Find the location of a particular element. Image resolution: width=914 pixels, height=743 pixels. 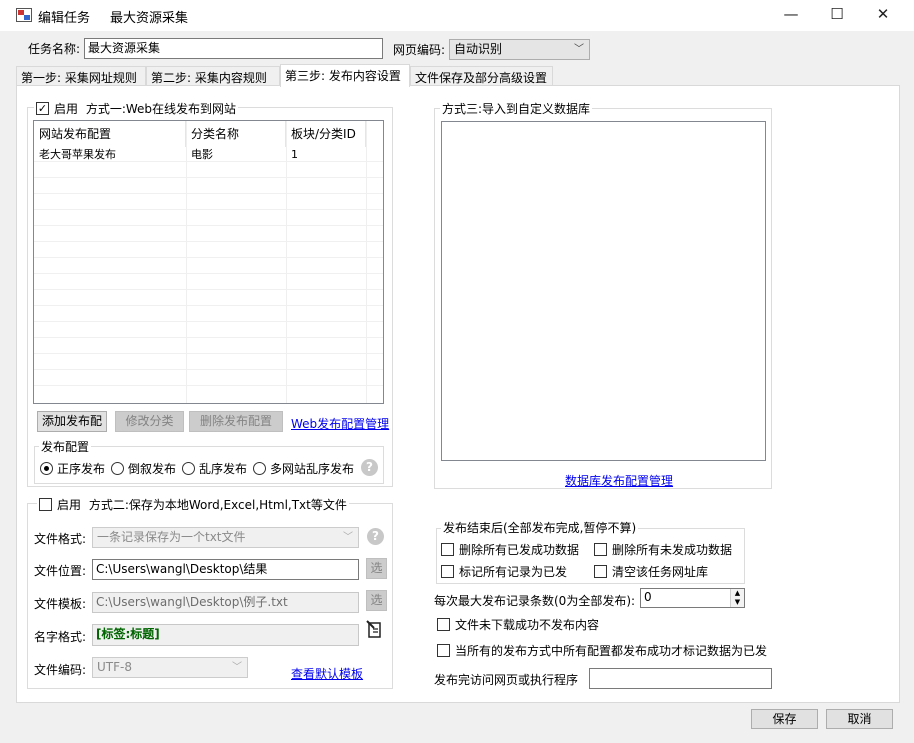

option-mark-when-all-success: 当所有的发布方式中所有配置都发布成功才标记数据为已发 is located at coordinates (602, 650).